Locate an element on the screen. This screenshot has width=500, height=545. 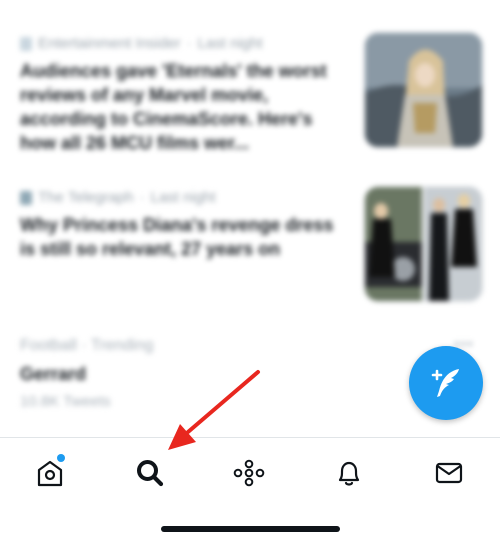
trend-count: 10.8K Tweets is located at coordinates (65, 401).